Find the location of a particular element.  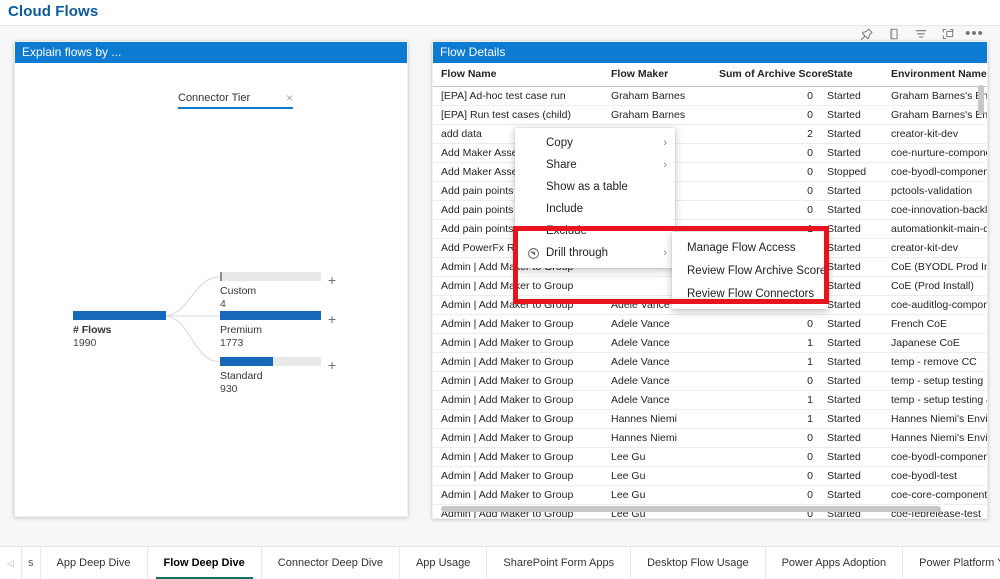

context-menu-item-include-label: Include is located at coordinates (565, 209).